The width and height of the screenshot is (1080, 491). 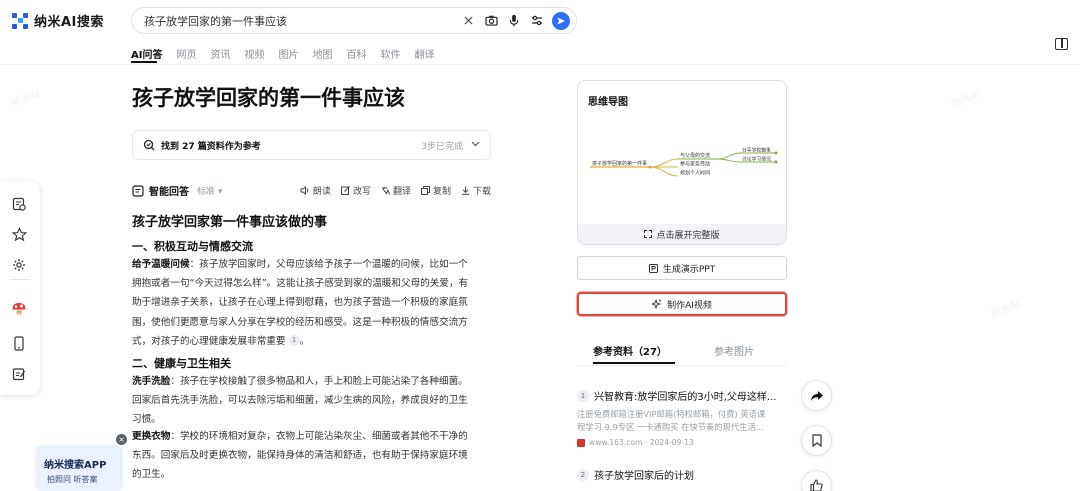 I want to click on bookmark-icon, so click(x=816, y=440).